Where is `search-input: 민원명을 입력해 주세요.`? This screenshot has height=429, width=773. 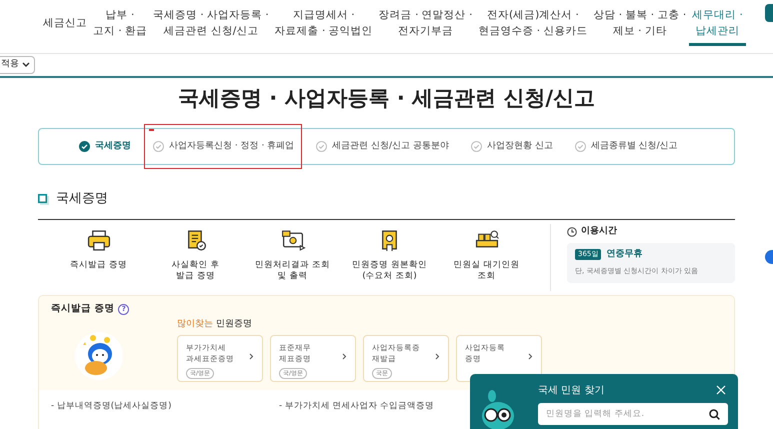
search-input: 민원명을 입력해 주세요. is located at coordinates (627, 414).